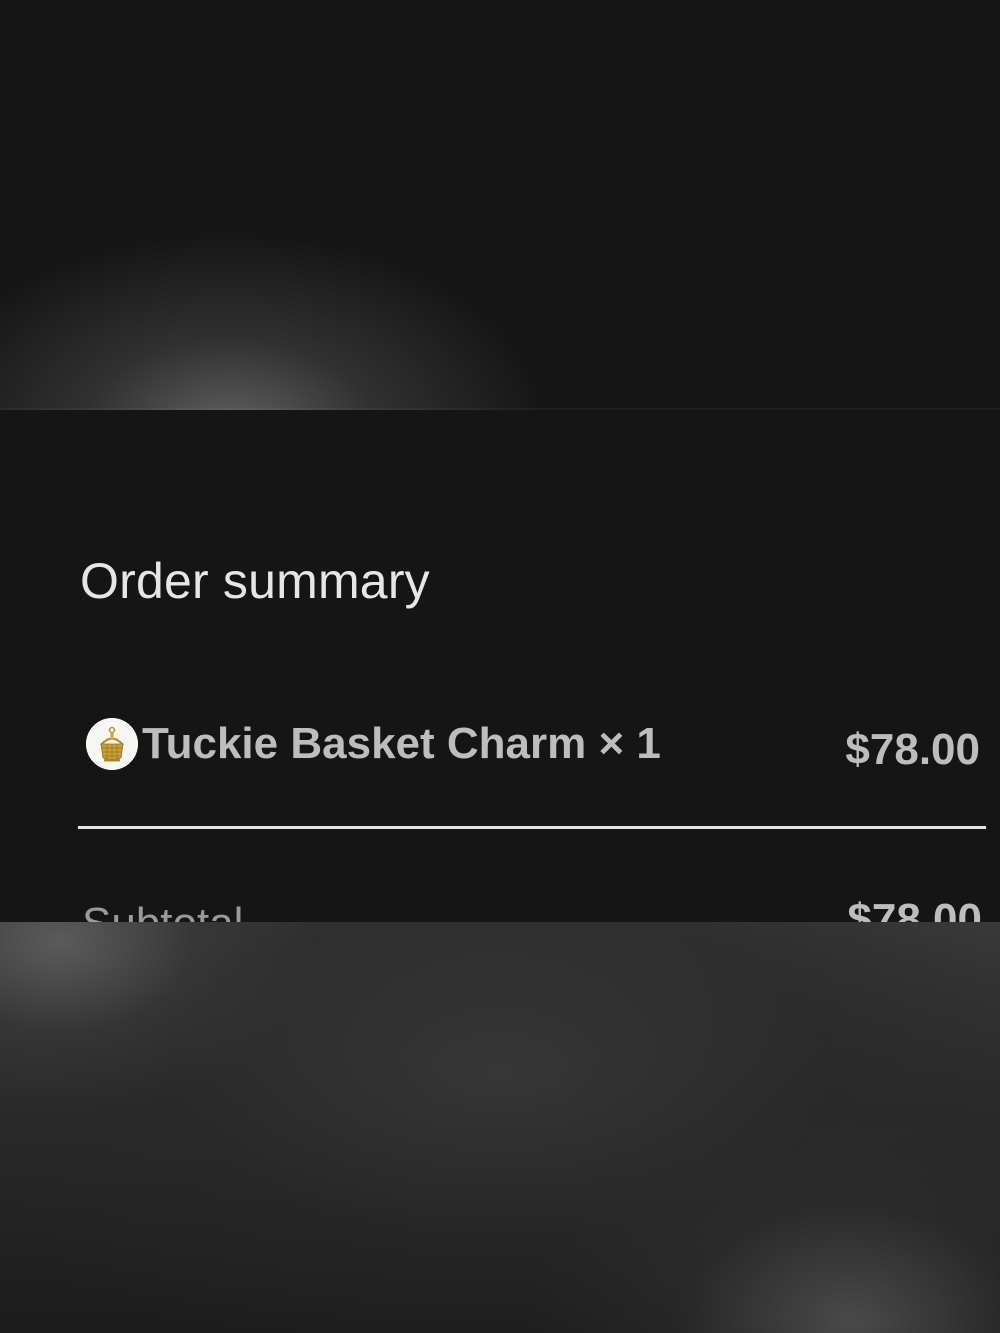 This screenshot has width=1000, height=1333. Describe the element at coordinates (162, 910) in the screenshot. I see `subtotal-label: Subtotal` at that location.